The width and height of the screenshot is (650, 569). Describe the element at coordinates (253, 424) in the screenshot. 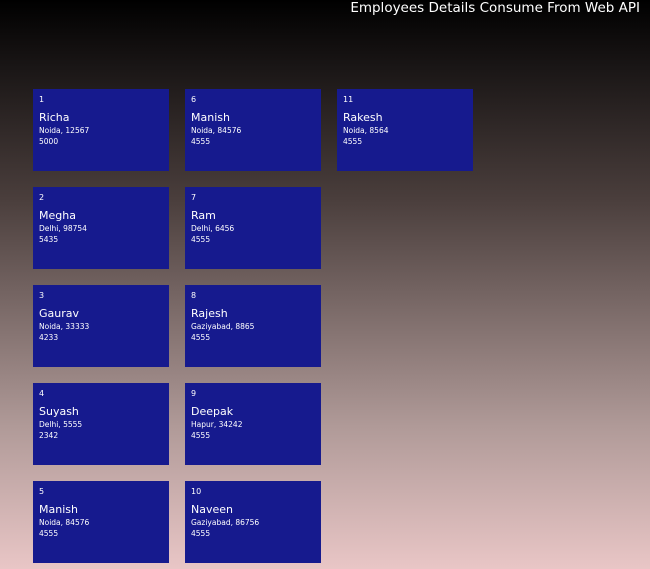

I see `employee-tile: 9 Deepak Hapur, 34242 4555` at that location.